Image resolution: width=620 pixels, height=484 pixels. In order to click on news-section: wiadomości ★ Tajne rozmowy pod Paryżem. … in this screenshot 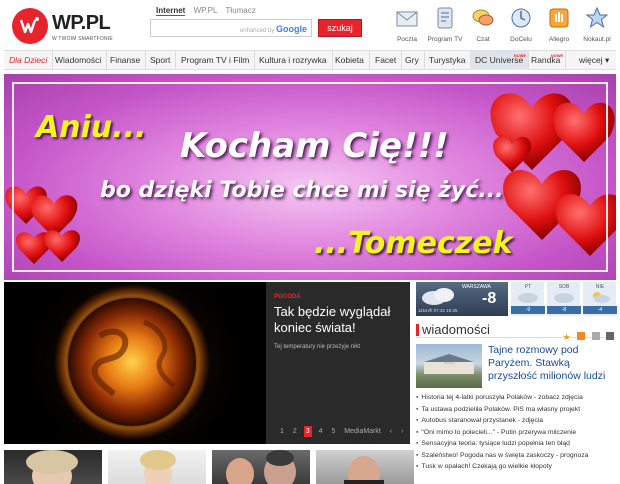, I will do `click(516, 402)`.